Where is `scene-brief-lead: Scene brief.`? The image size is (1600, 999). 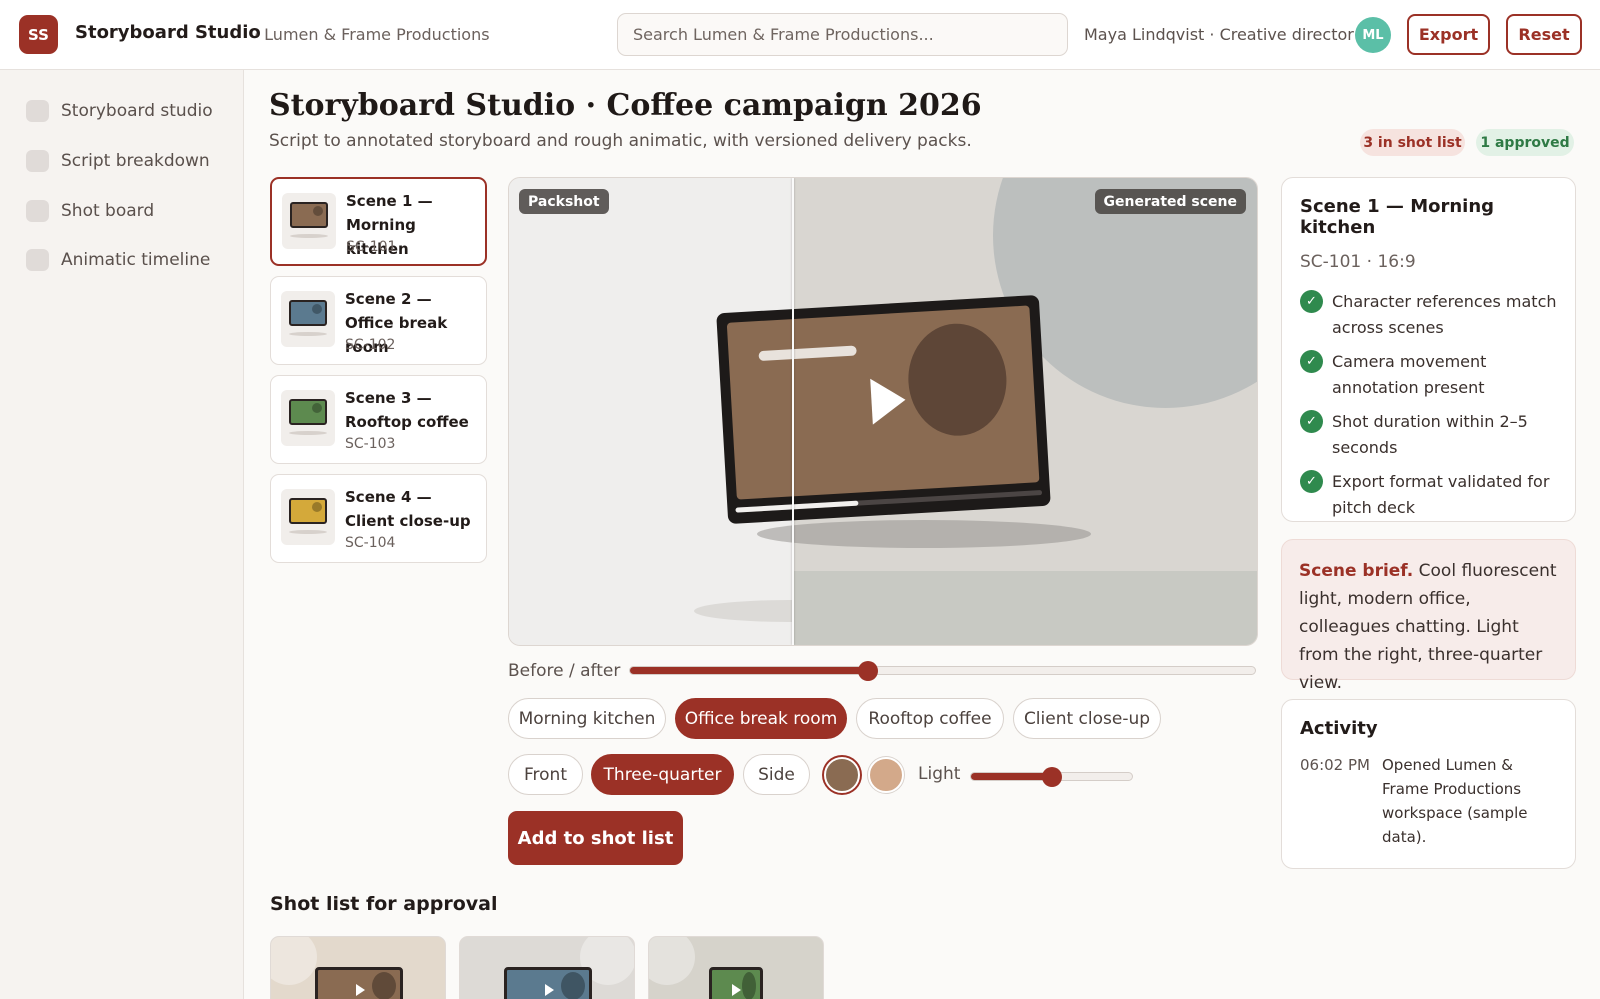 scene-brief-lead: Scene brief. is located at coordinates (1356, 571).